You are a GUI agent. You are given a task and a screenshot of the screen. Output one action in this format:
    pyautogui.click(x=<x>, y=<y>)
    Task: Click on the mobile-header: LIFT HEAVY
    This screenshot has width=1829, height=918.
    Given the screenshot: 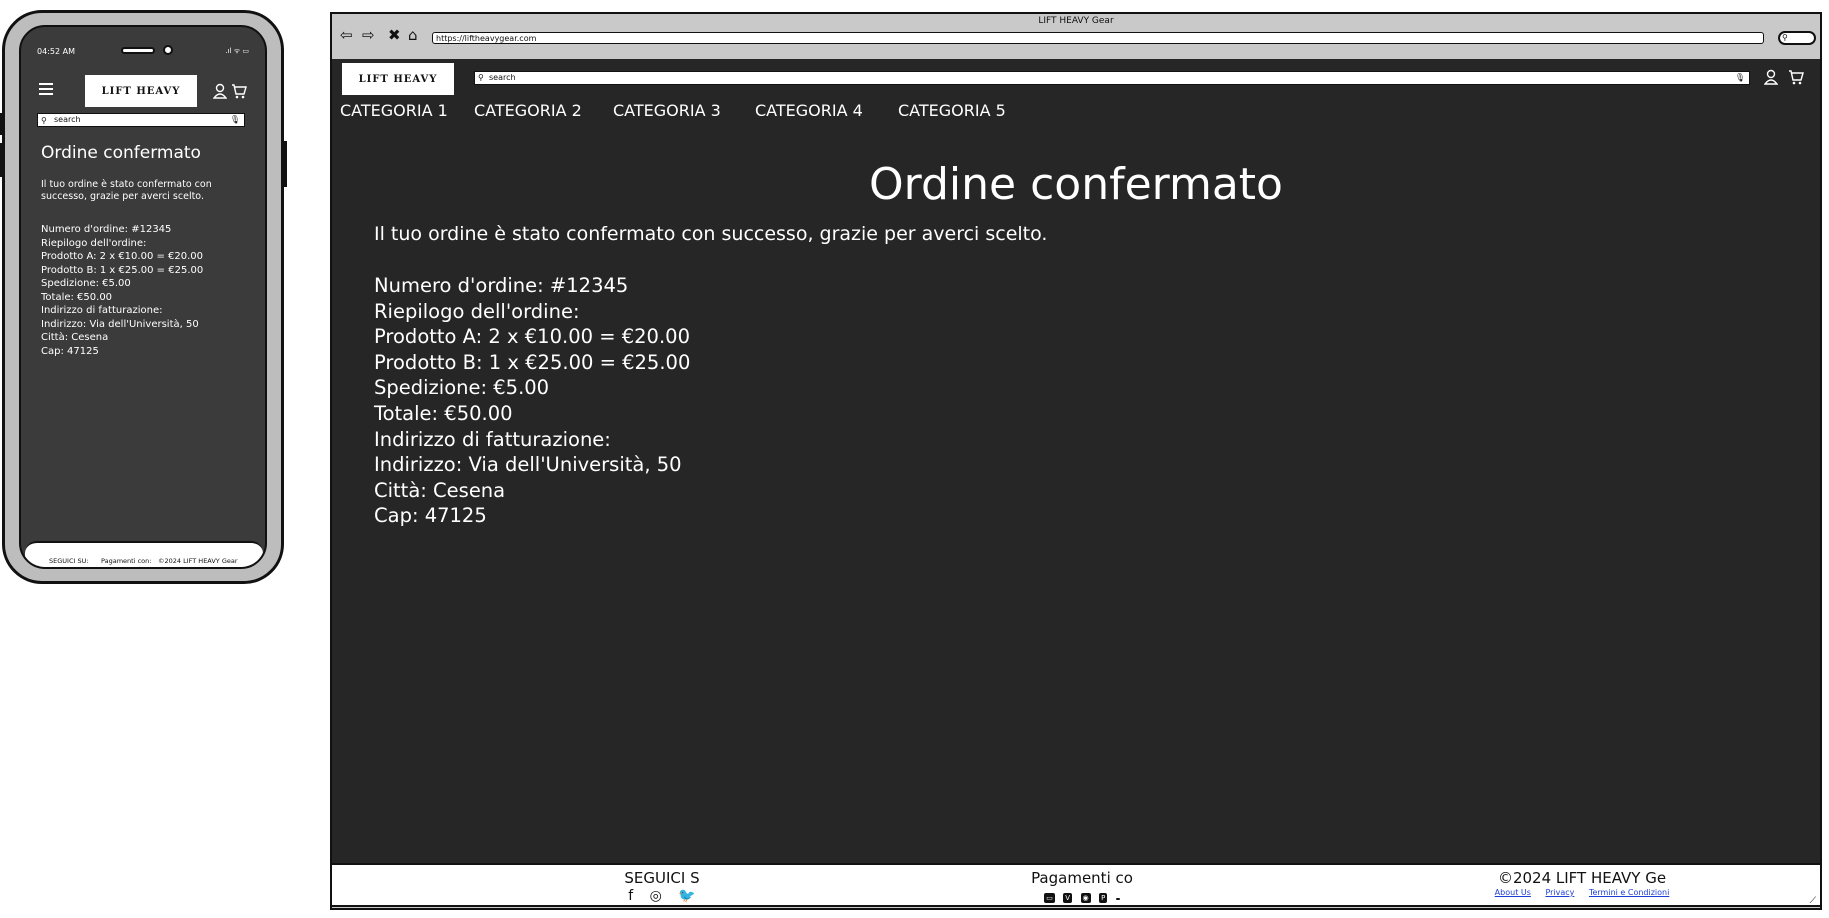 What is the action you would take?
    pyautogui.click(x=143, y=92)
    